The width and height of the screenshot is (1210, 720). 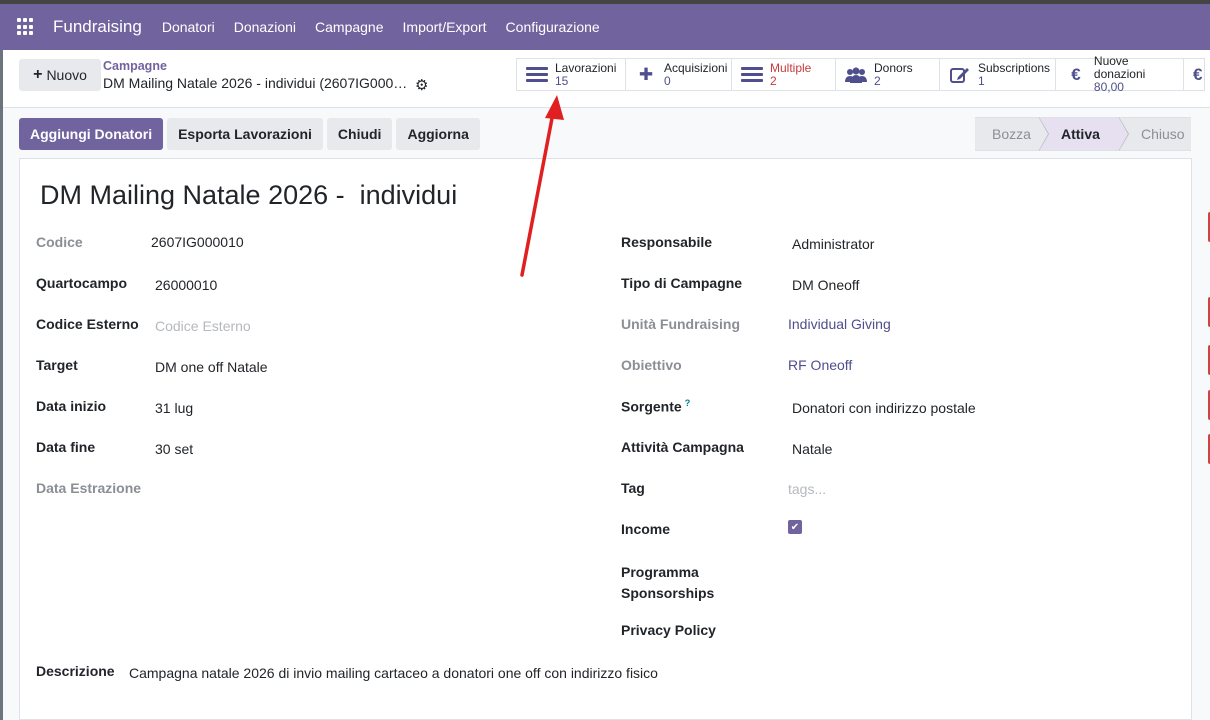 I want to click on status-bar: Bozza Attiva Chiuso, so click(x=1083, y=134).